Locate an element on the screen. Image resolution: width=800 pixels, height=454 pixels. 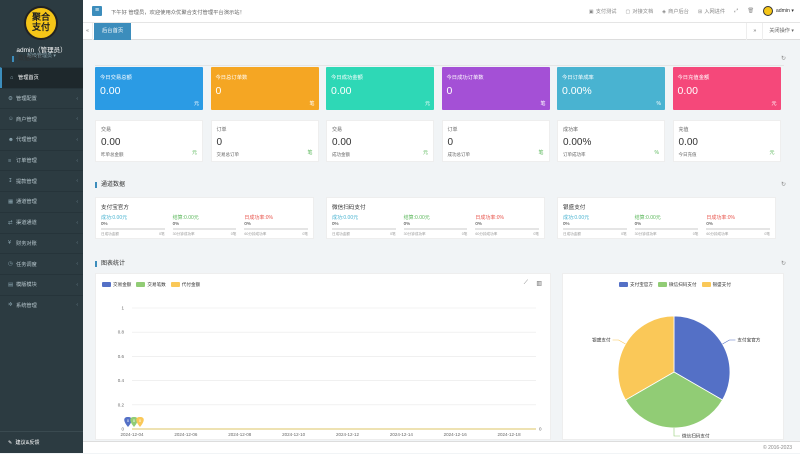
pay-icon: ▣ is located at coordinates (591, 11).